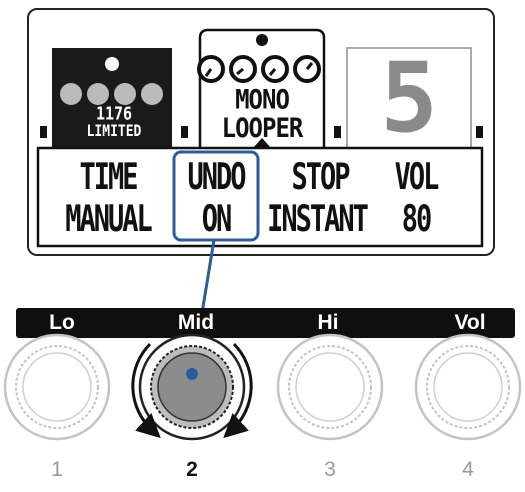 Image resolution: width=525 pixels, height=492 pixels. Describe the element at coordinates (262, 100) in the screenshot. I see `effect-slot-2-name-line1: MONO` at that location.